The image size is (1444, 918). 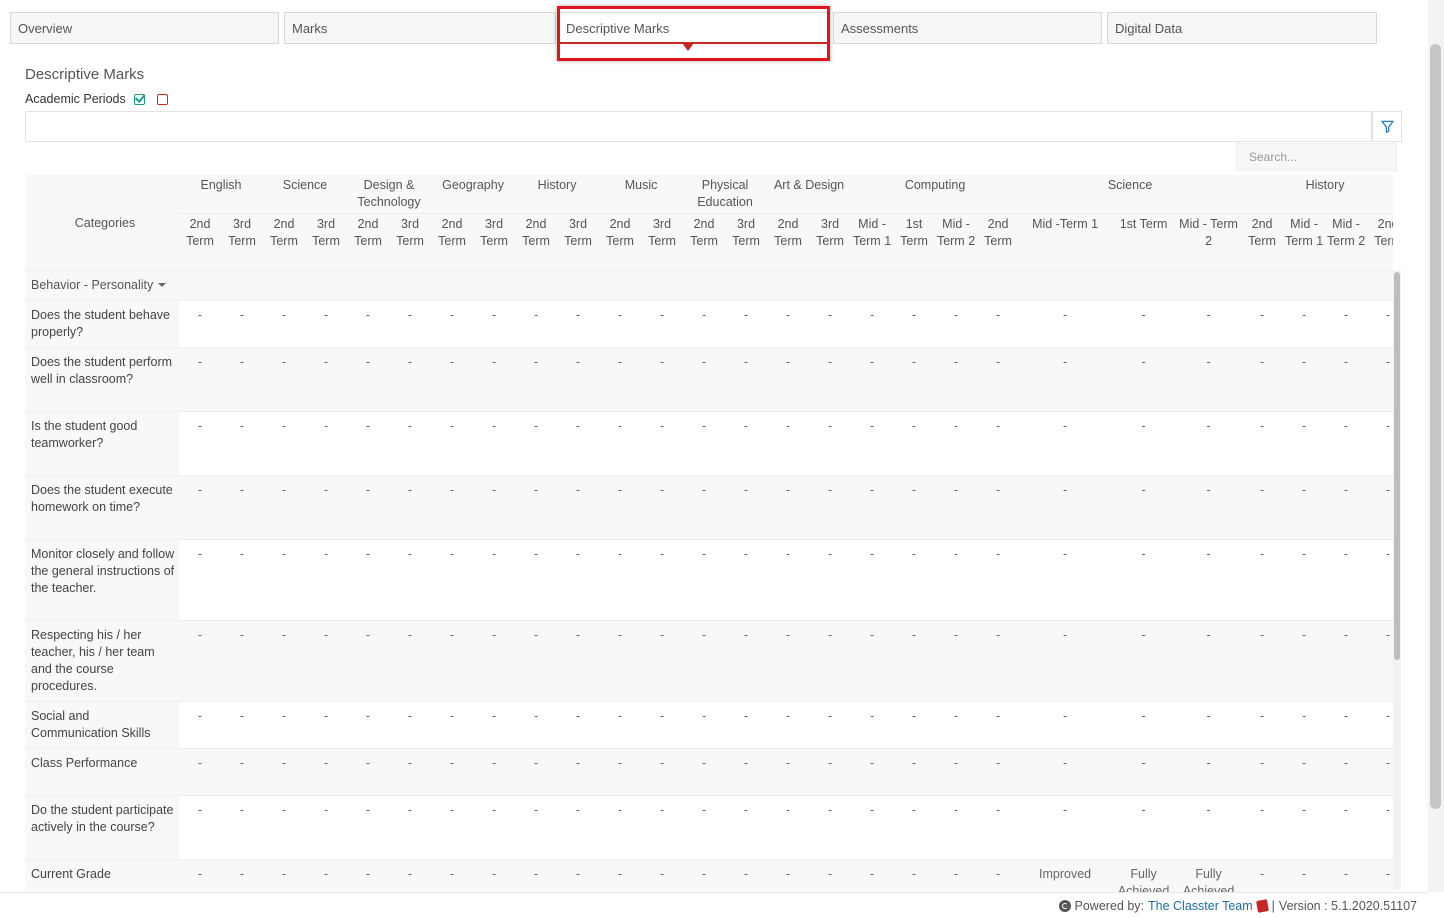 I want to click on select-all-check-icon, so click(x=139, y=99).